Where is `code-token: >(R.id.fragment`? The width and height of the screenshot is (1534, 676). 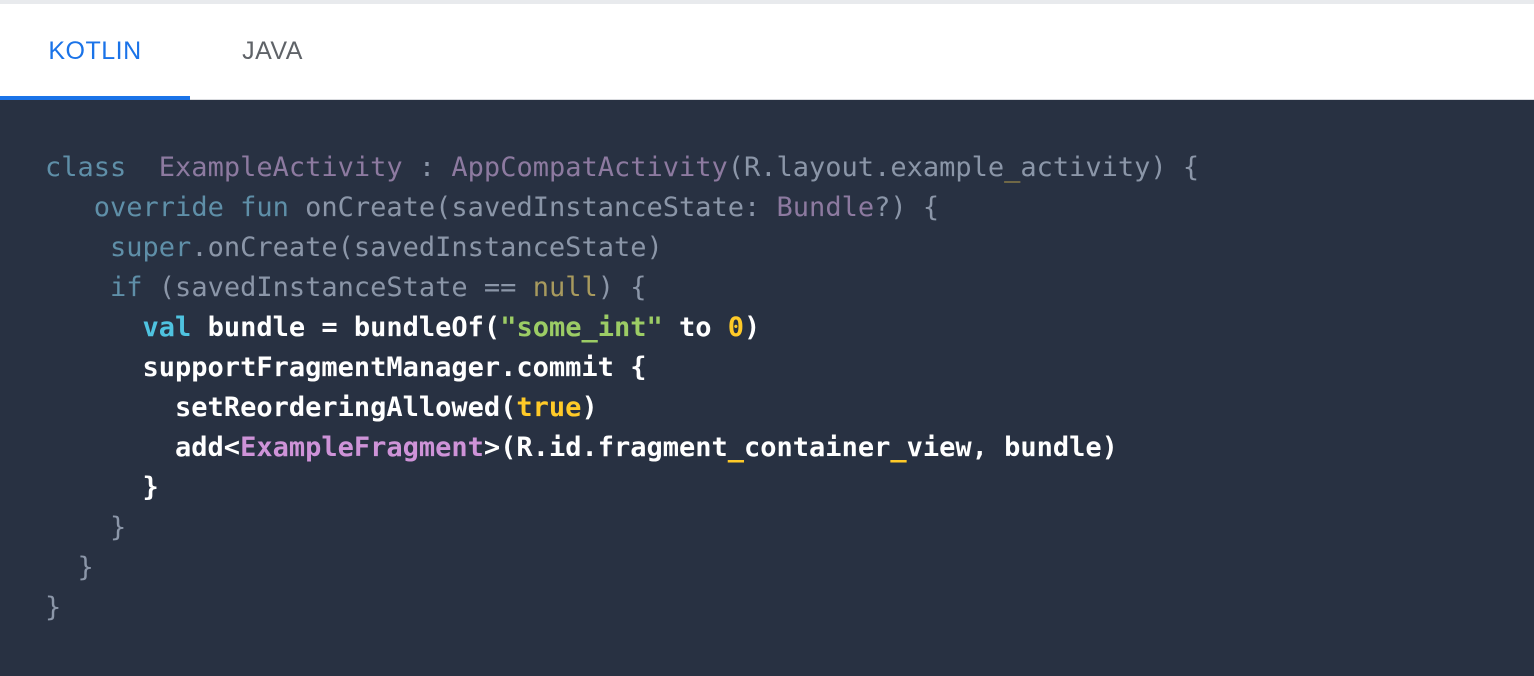 code-token: >(R.id.fragment is located at coordinates (605, 447).